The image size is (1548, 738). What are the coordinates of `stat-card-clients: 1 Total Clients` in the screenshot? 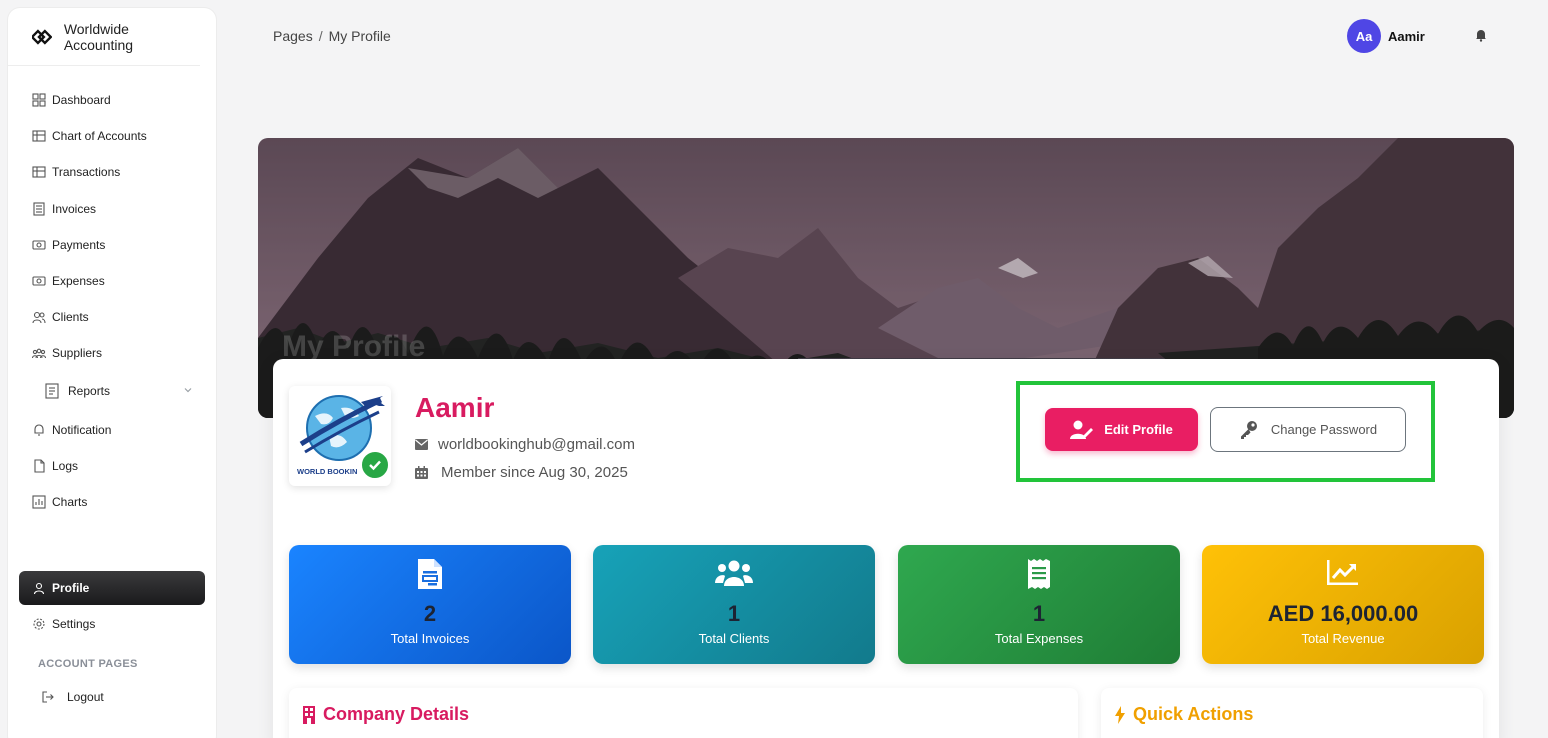 It's located at (734, 604).